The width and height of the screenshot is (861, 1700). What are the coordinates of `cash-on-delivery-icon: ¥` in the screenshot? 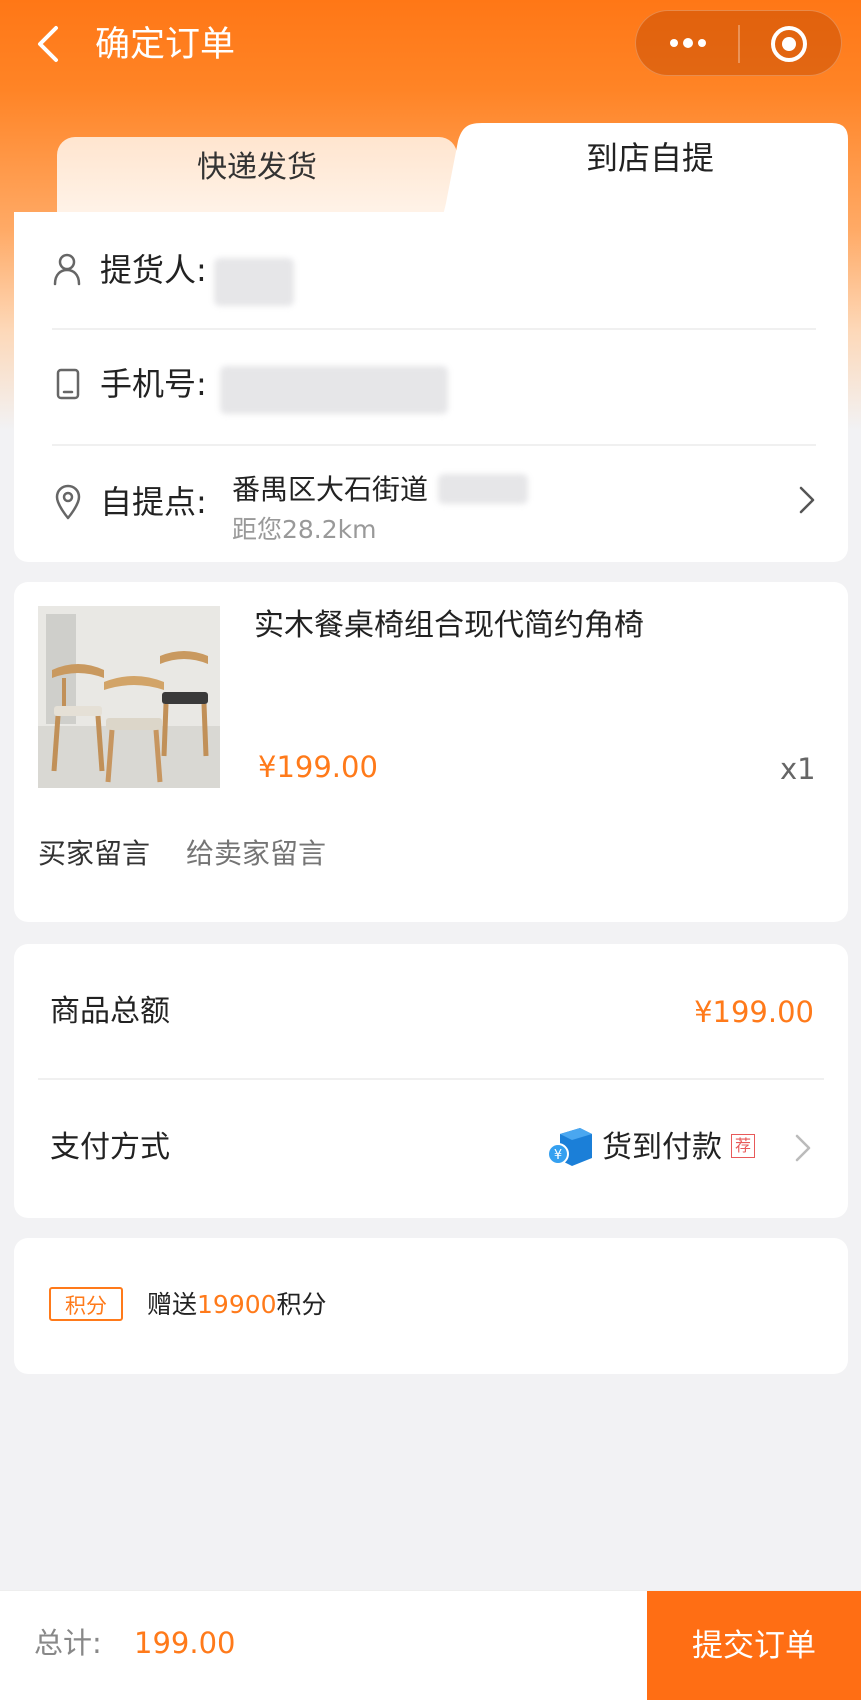 It's located at (569, 1147).